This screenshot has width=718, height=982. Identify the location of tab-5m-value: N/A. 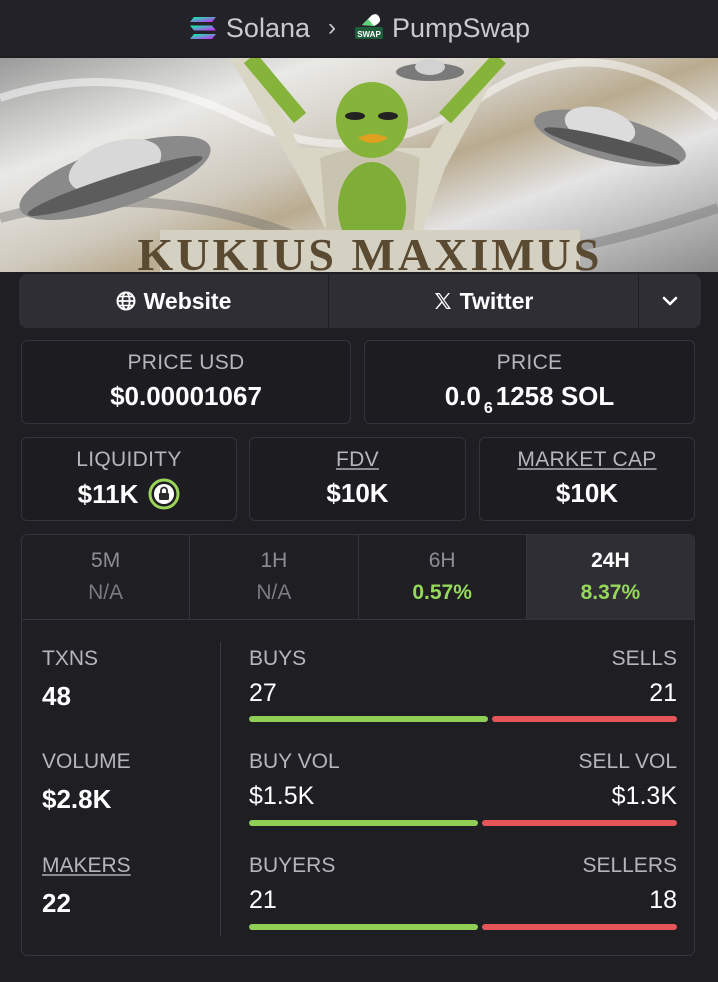
(106, 592).